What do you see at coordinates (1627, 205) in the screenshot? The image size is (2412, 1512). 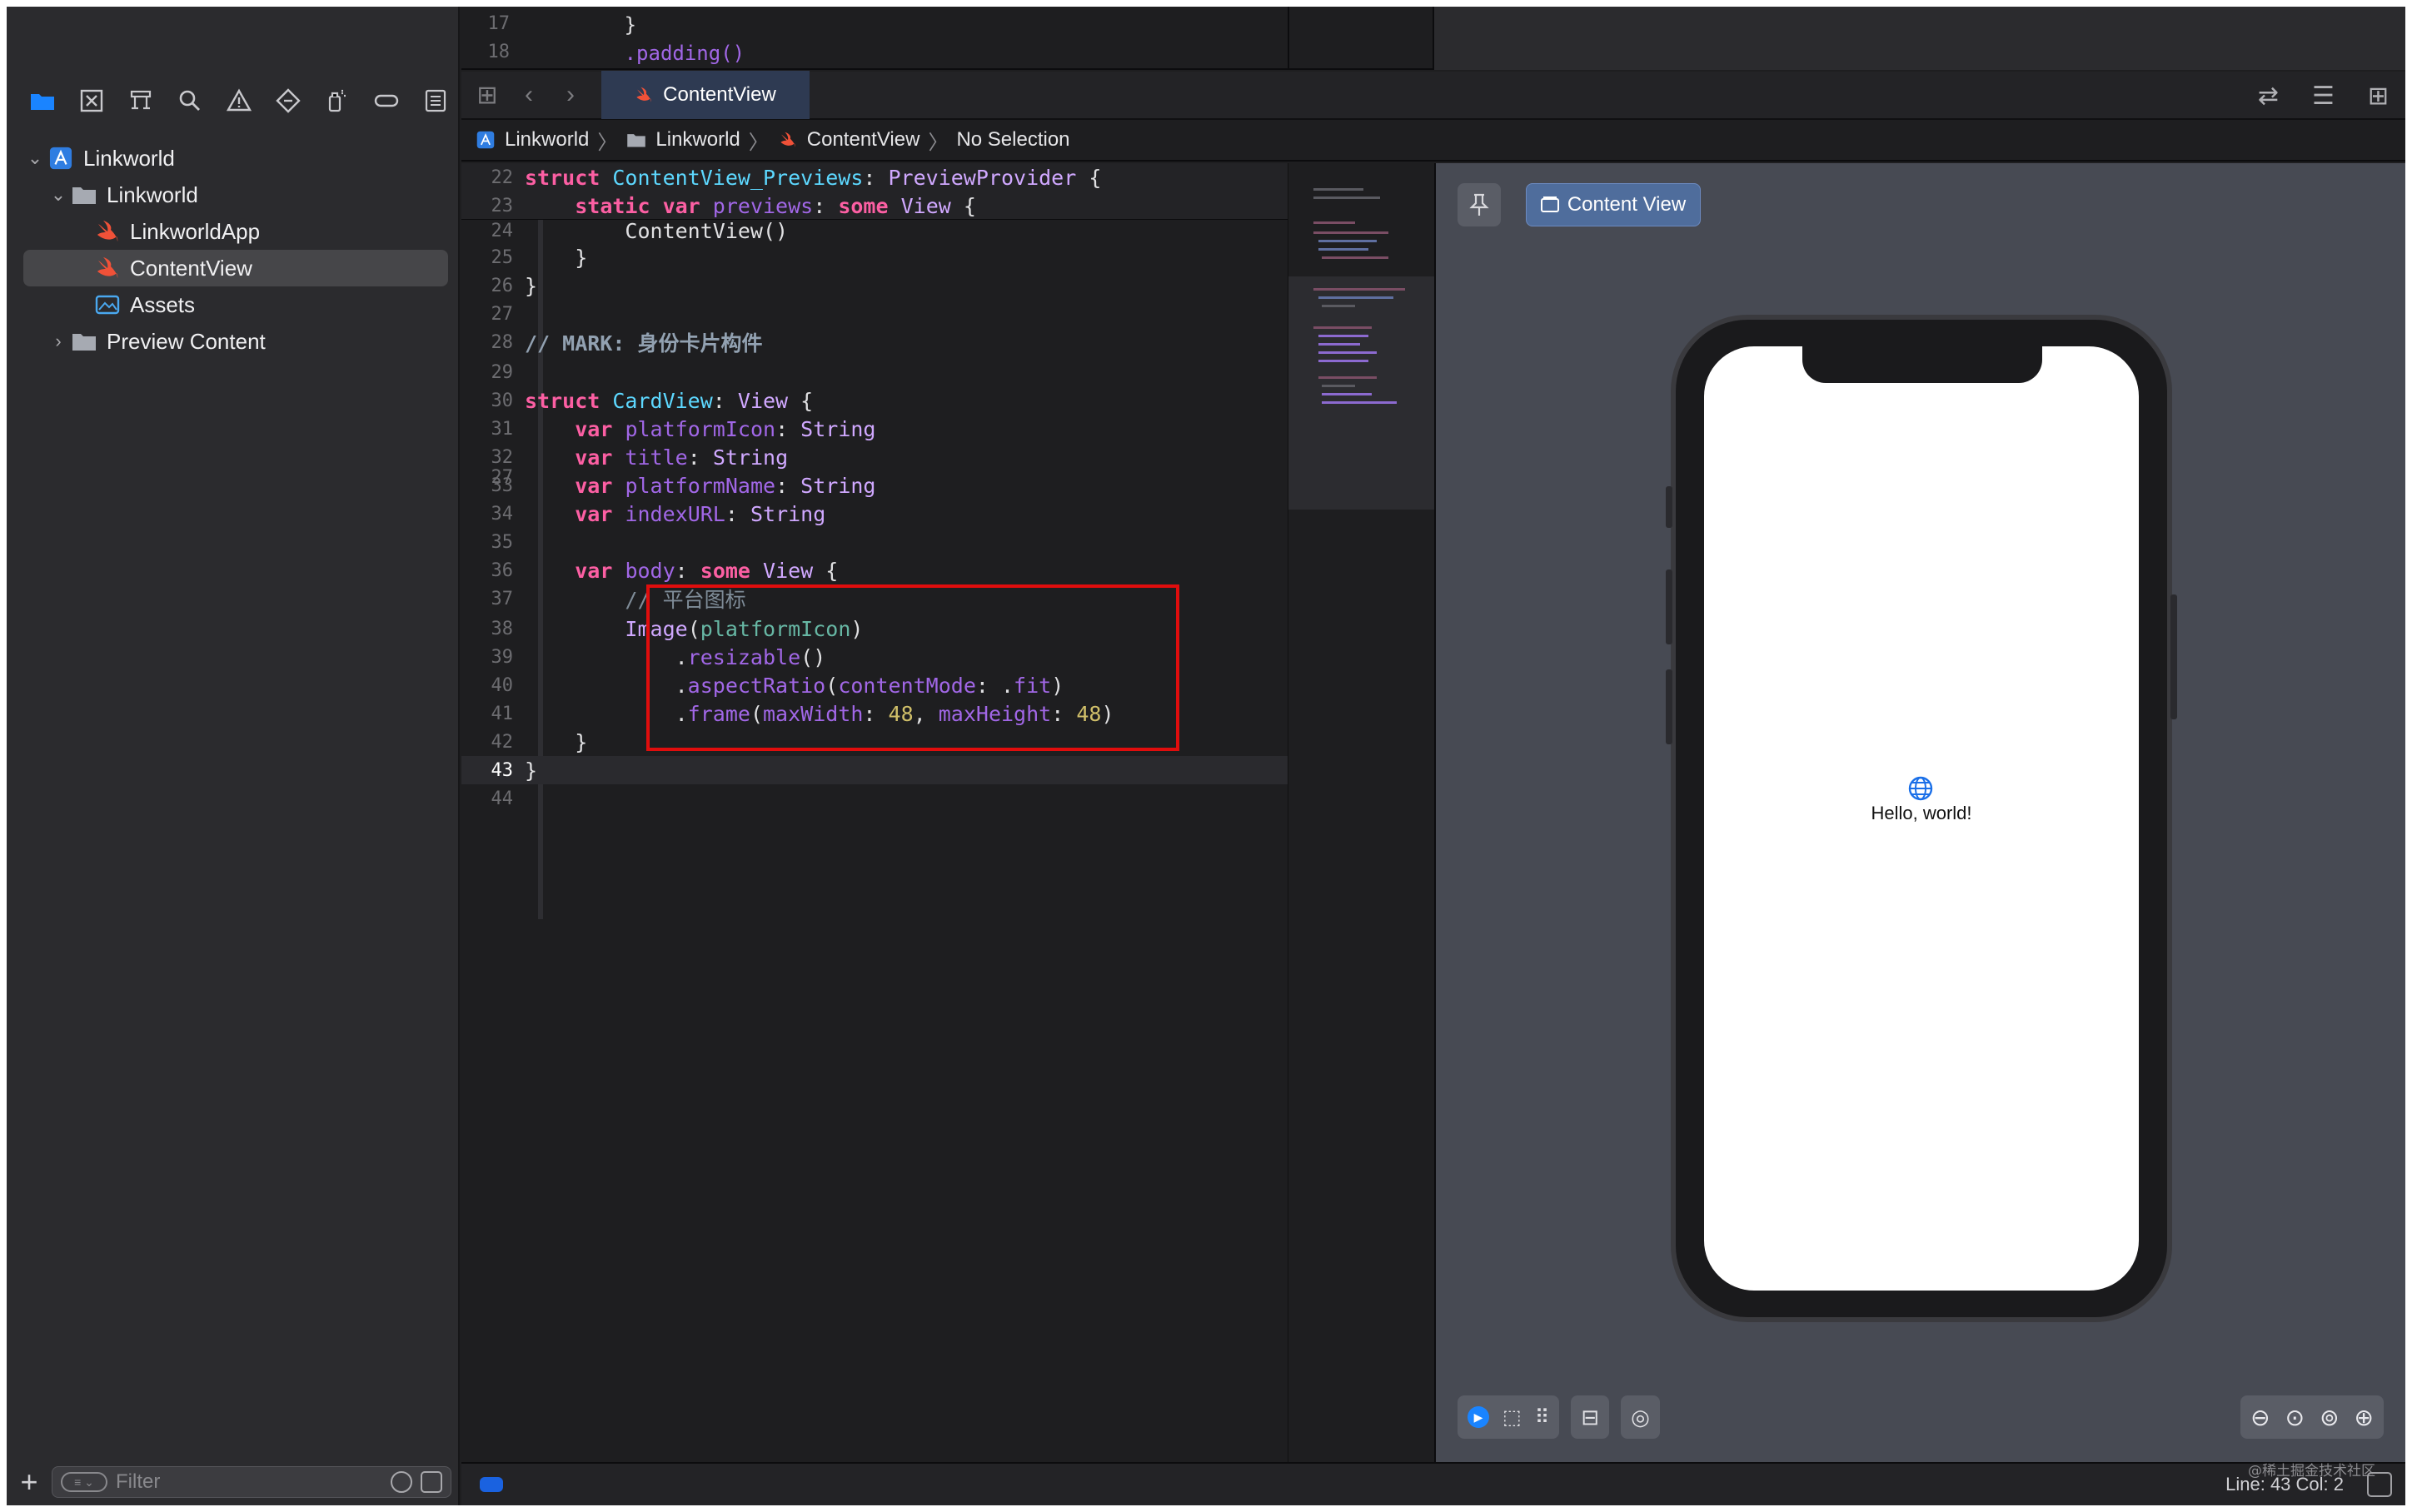 I see `preview-chip-label: Content View` at bounding box center [1627, 205].